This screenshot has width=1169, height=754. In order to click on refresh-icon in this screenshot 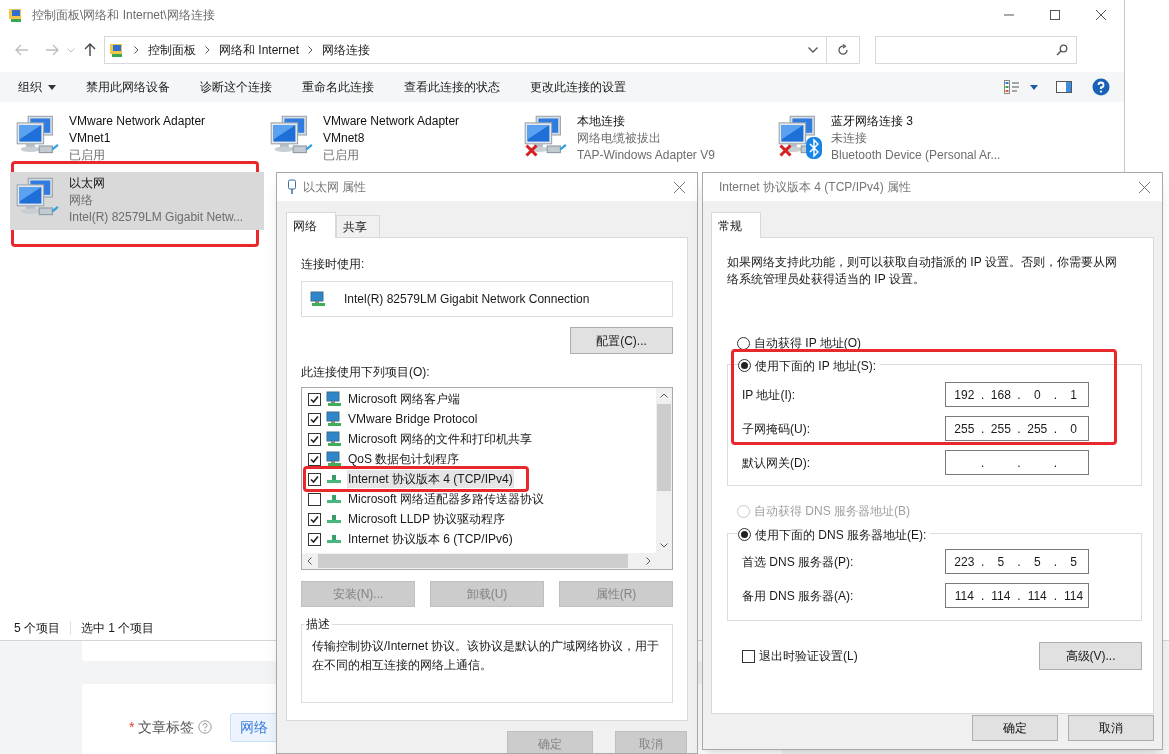, I will do `click(843, 50)`.